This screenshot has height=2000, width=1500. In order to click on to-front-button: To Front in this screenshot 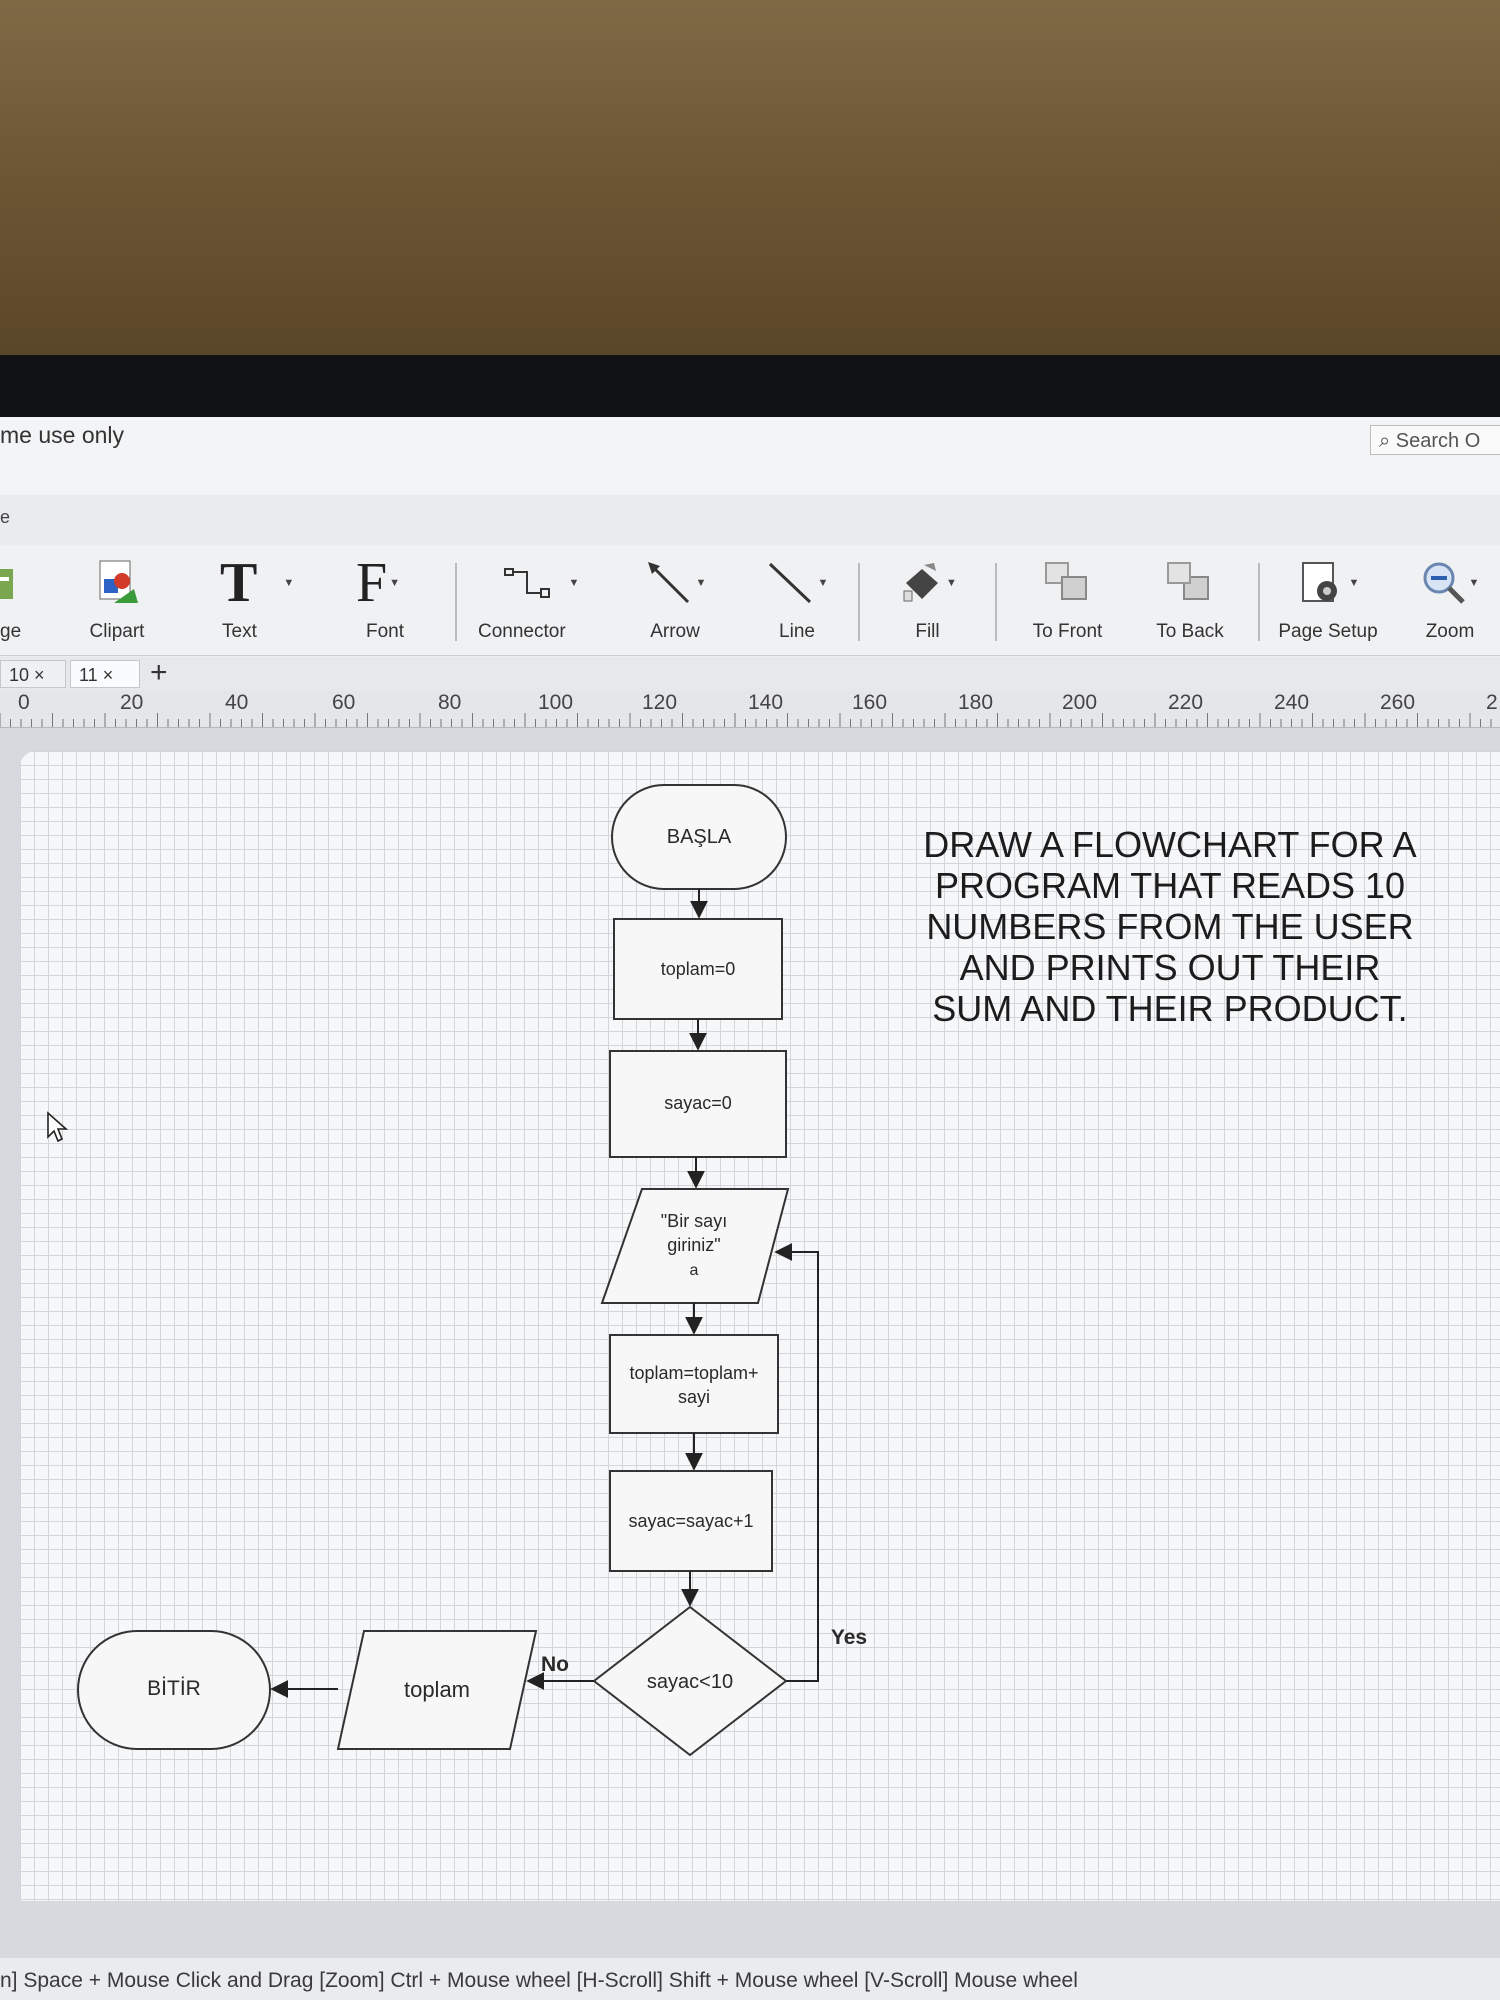, I will do `click(1067, 600)`.